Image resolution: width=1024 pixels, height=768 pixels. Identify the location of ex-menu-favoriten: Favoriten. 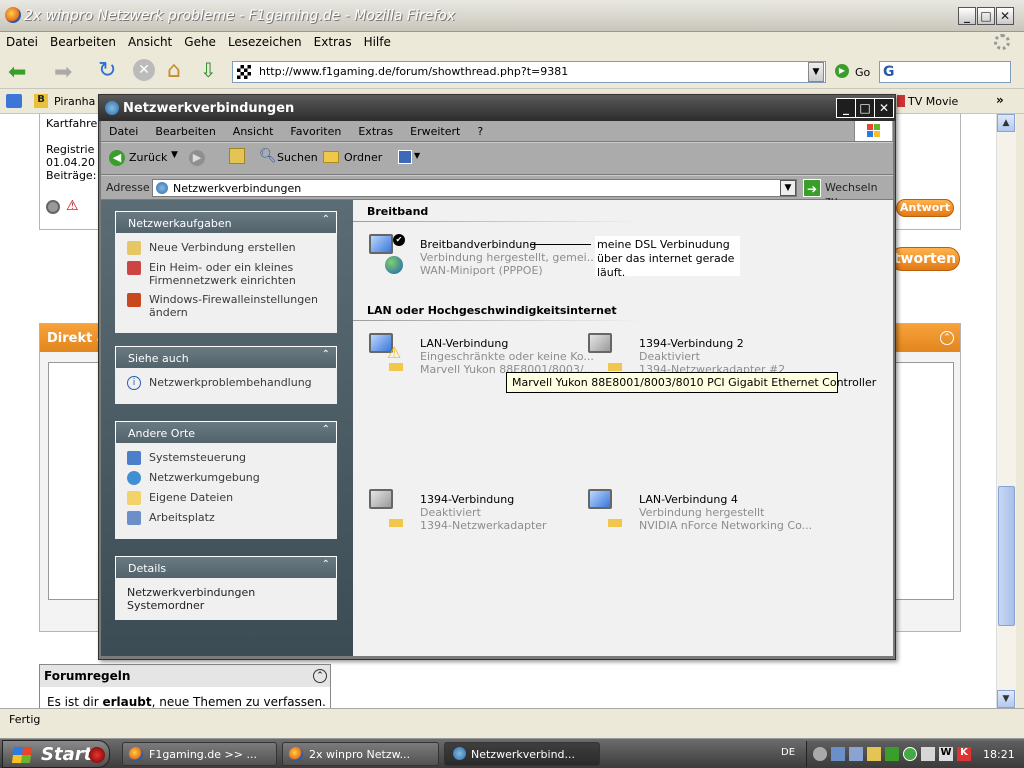
(316, 129).